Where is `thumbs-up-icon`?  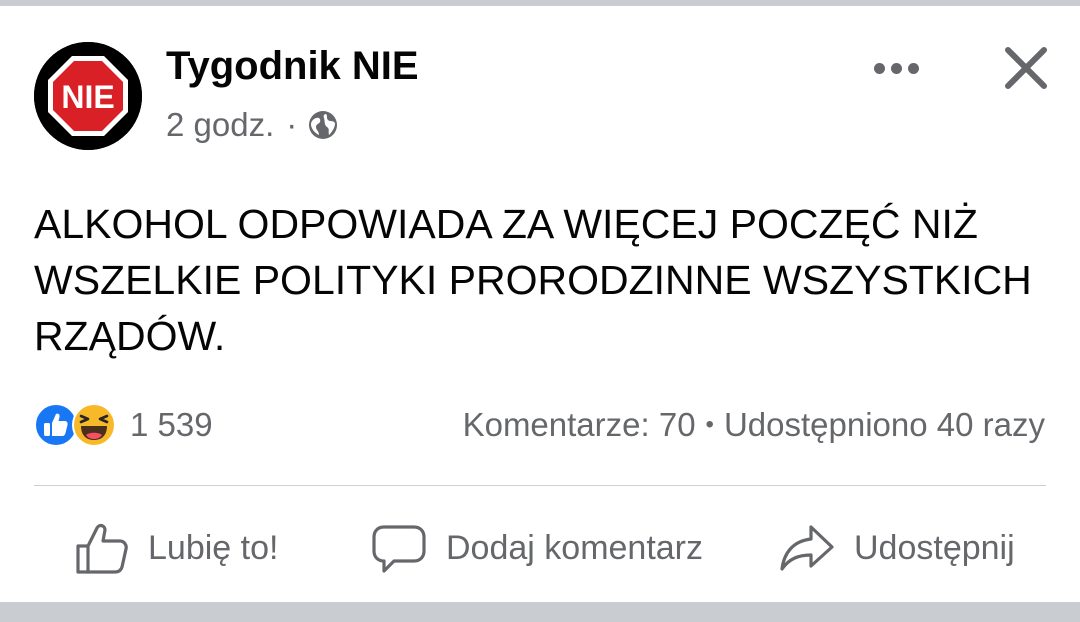 thumbs-up-icon is located at coordinates (102, 548).